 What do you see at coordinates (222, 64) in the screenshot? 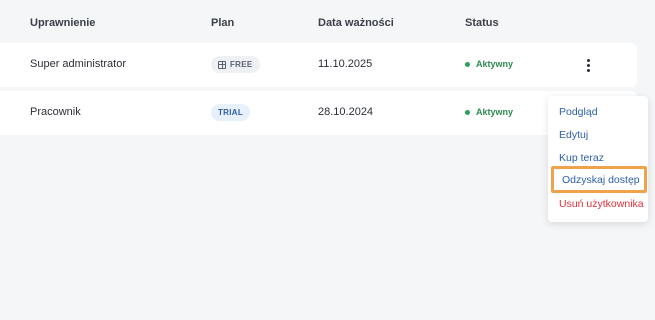
I see `gift-icon` at bounding box center [222, 64].